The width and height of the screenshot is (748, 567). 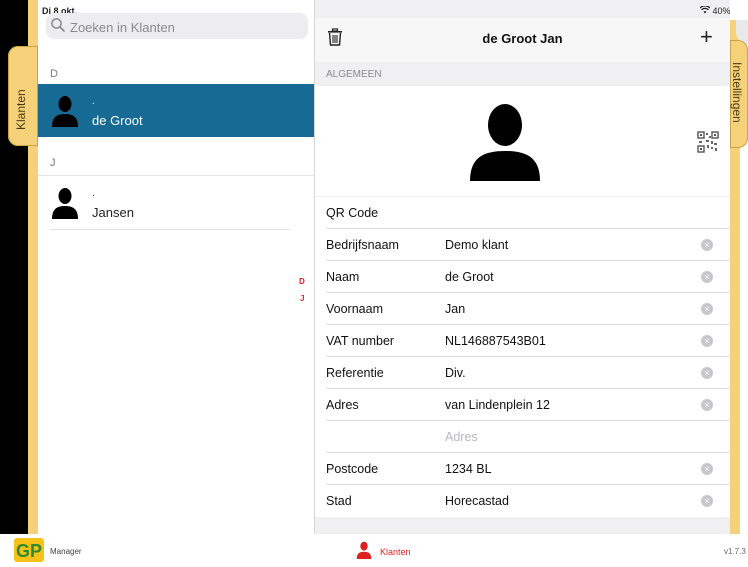 What do you see at coordinates (522, 309) in the screenshot?
I see `field-voornaam: Voornaam Jan ×` at bounding box center [522, 309].